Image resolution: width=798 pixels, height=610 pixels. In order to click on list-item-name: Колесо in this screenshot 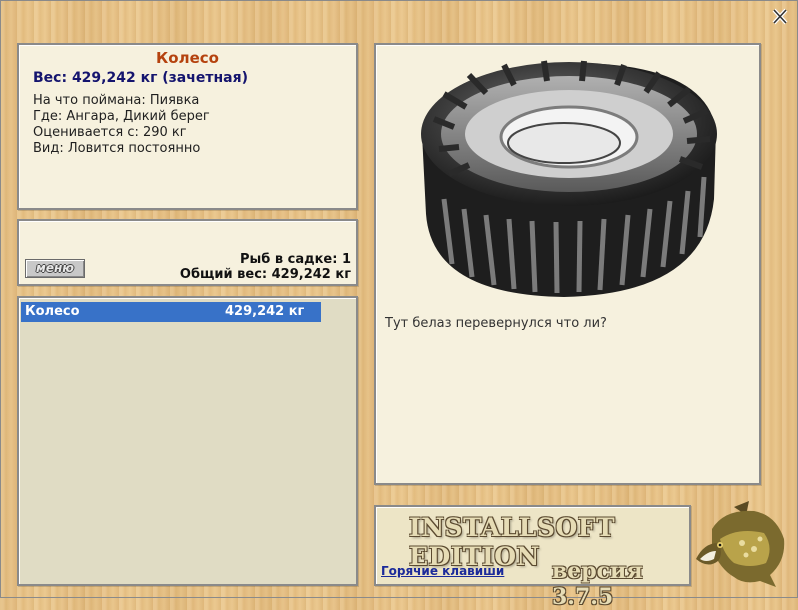, I will do `click(52, 311)`.